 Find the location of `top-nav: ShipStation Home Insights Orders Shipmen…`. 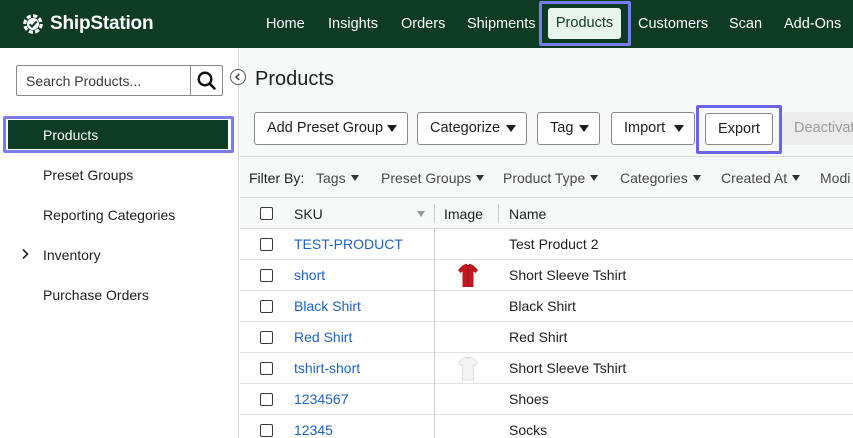

top-nav: ShipStation Home Insights Orders Shipmen… is located at coordinates (426, 24).